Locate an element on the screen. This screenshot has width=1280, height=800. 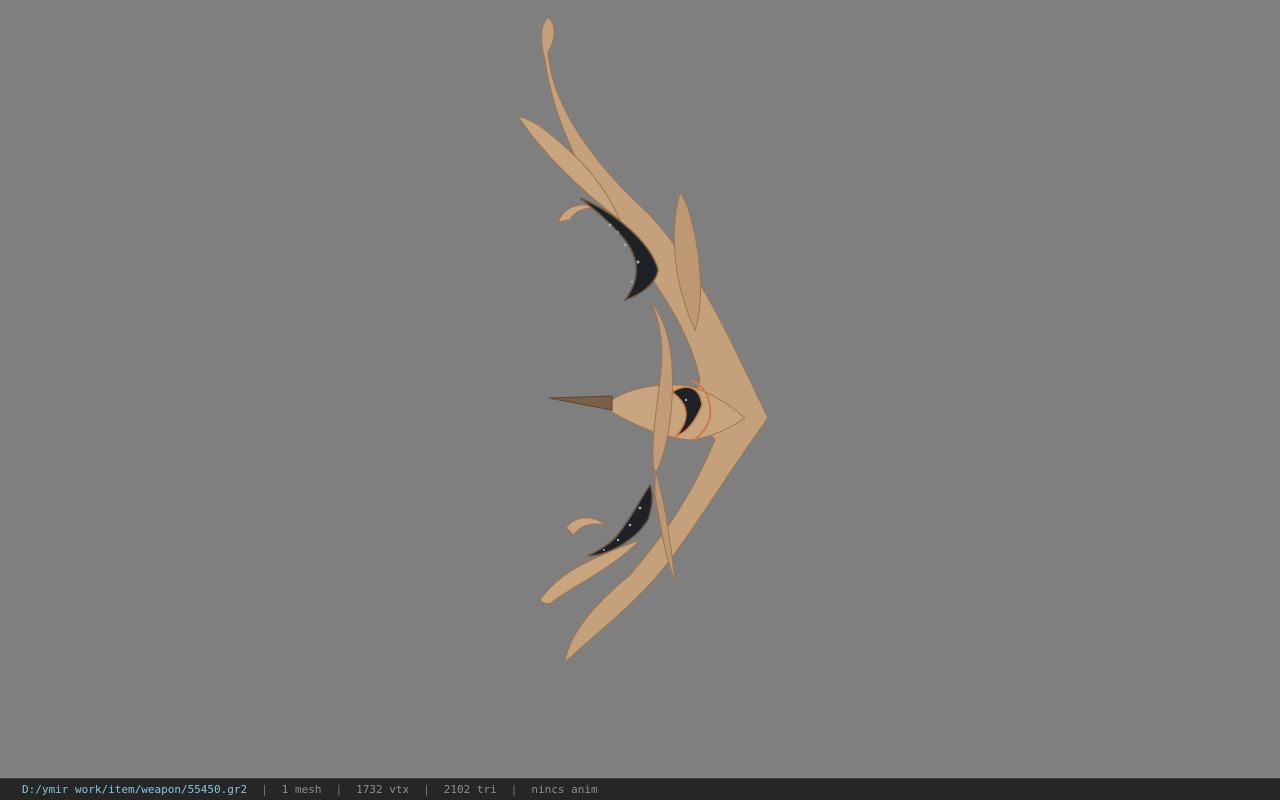
lower-curl is located at coordinates (586, 526).